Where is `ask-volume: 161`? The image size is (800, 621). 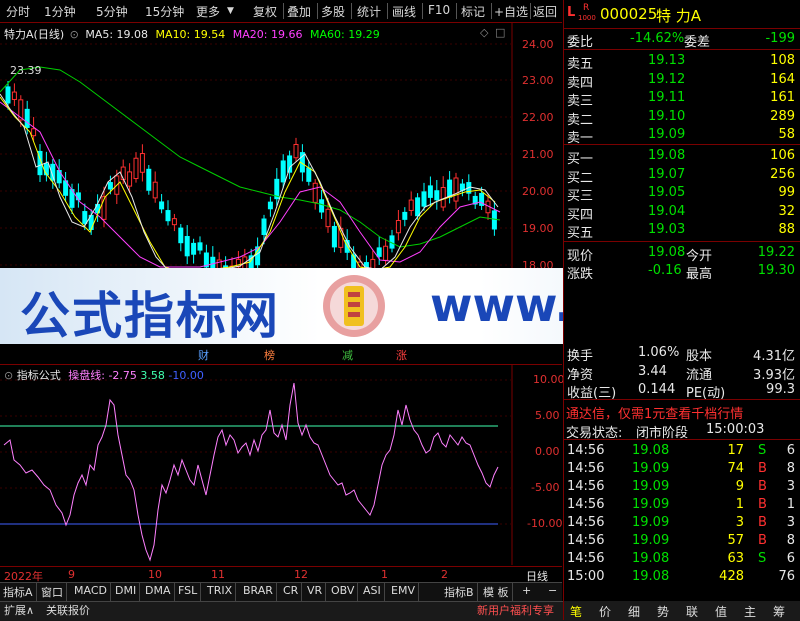 ask-volume: 161 is located at coordinates (782, 97).